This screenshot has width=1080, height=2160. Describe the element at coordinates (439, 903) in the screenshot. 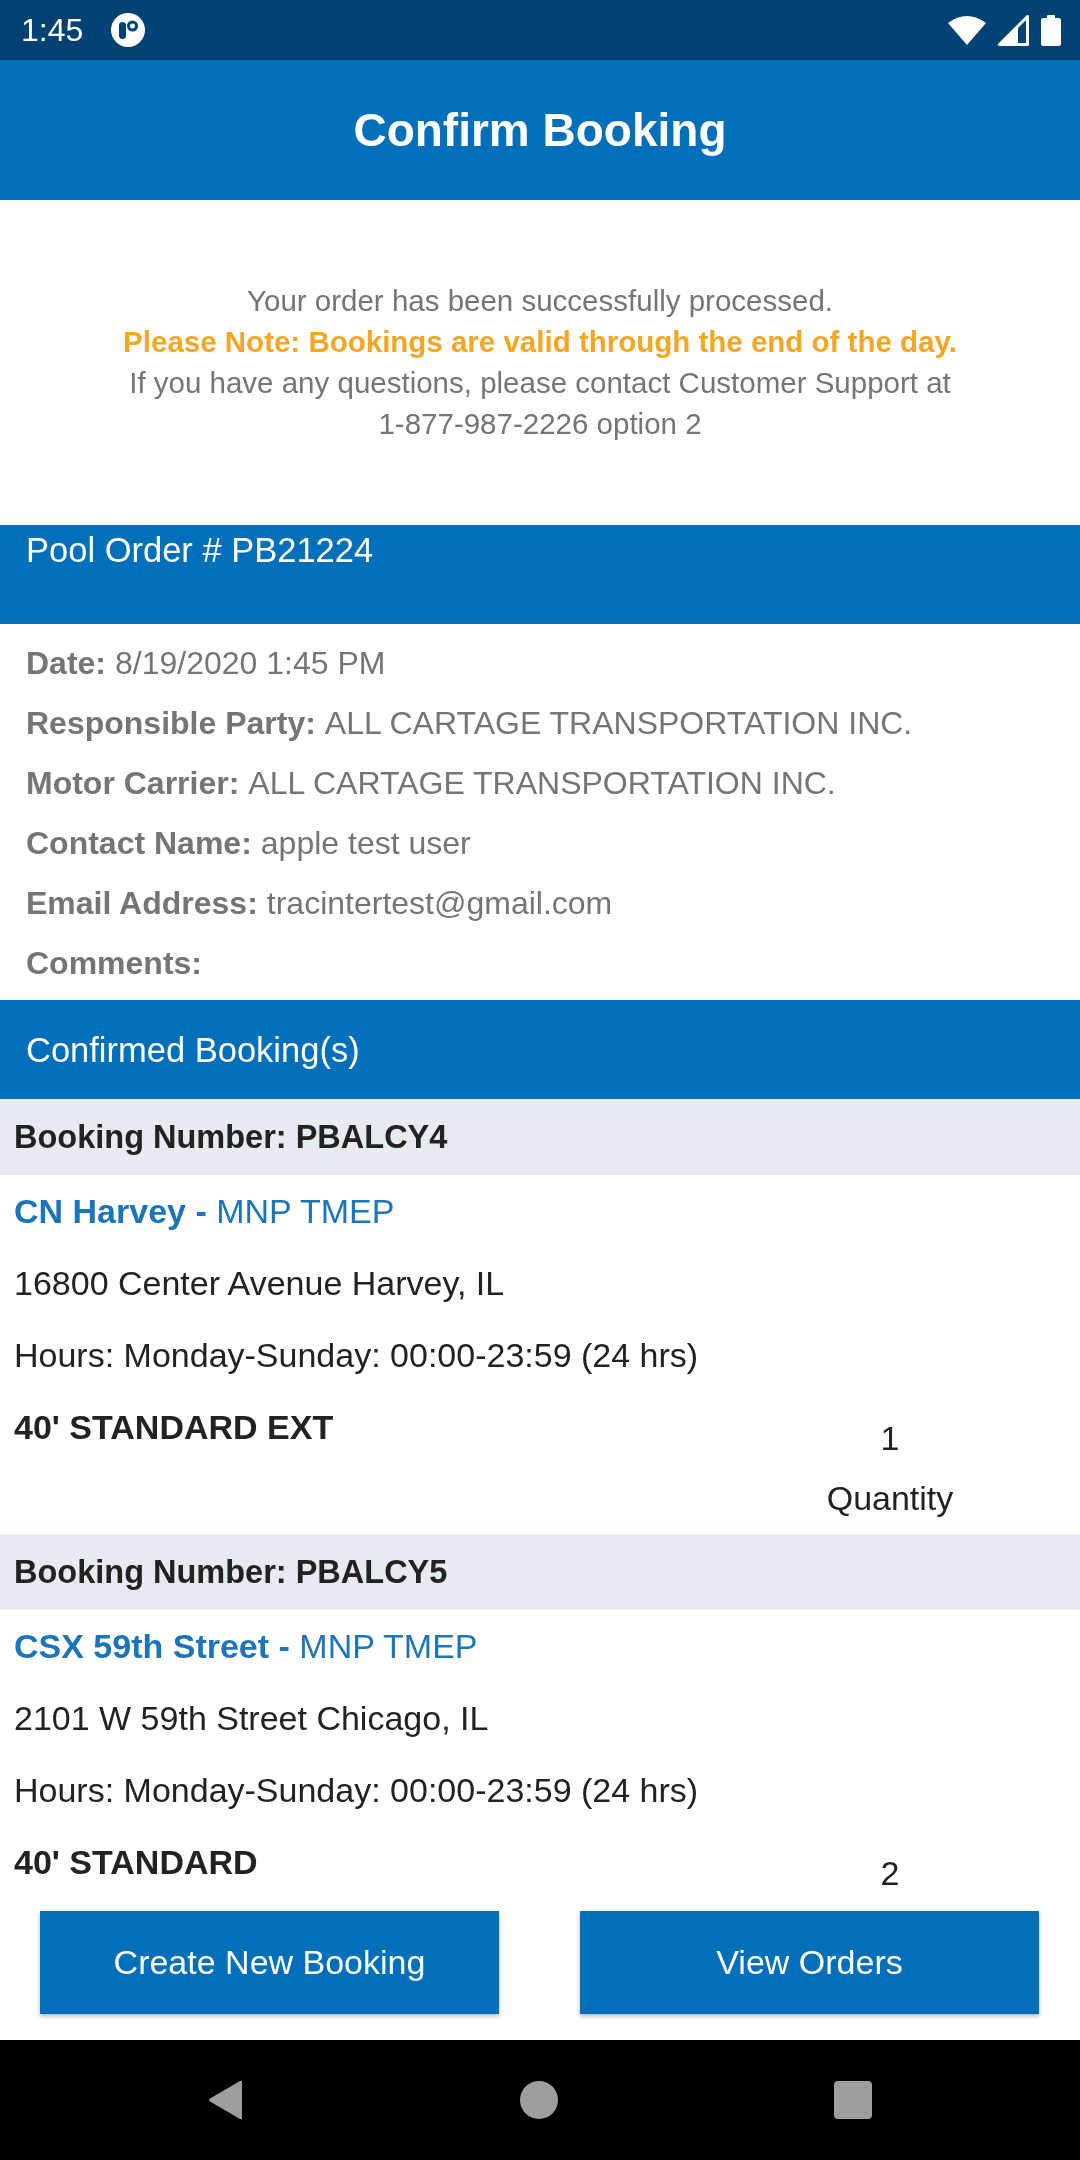

I see `field-value: tracintertest@gmail.com` at that location.